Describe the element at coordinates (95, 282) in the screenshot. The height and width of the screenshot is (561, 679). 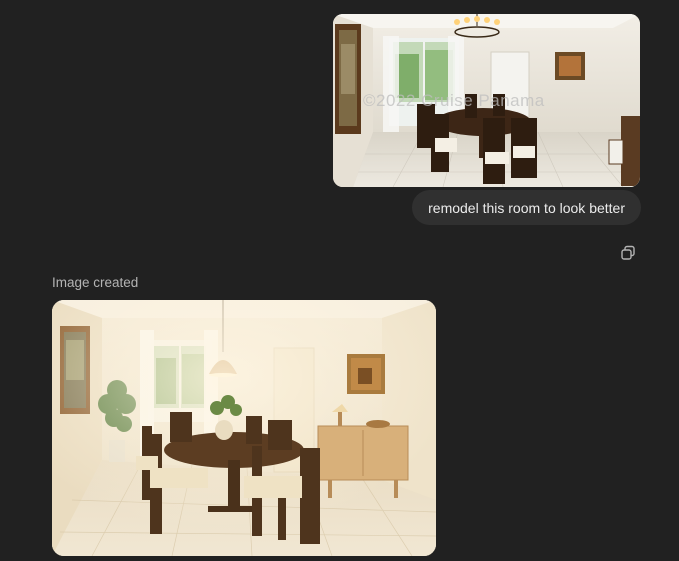
I see `image-created-label: Image created` at that location.